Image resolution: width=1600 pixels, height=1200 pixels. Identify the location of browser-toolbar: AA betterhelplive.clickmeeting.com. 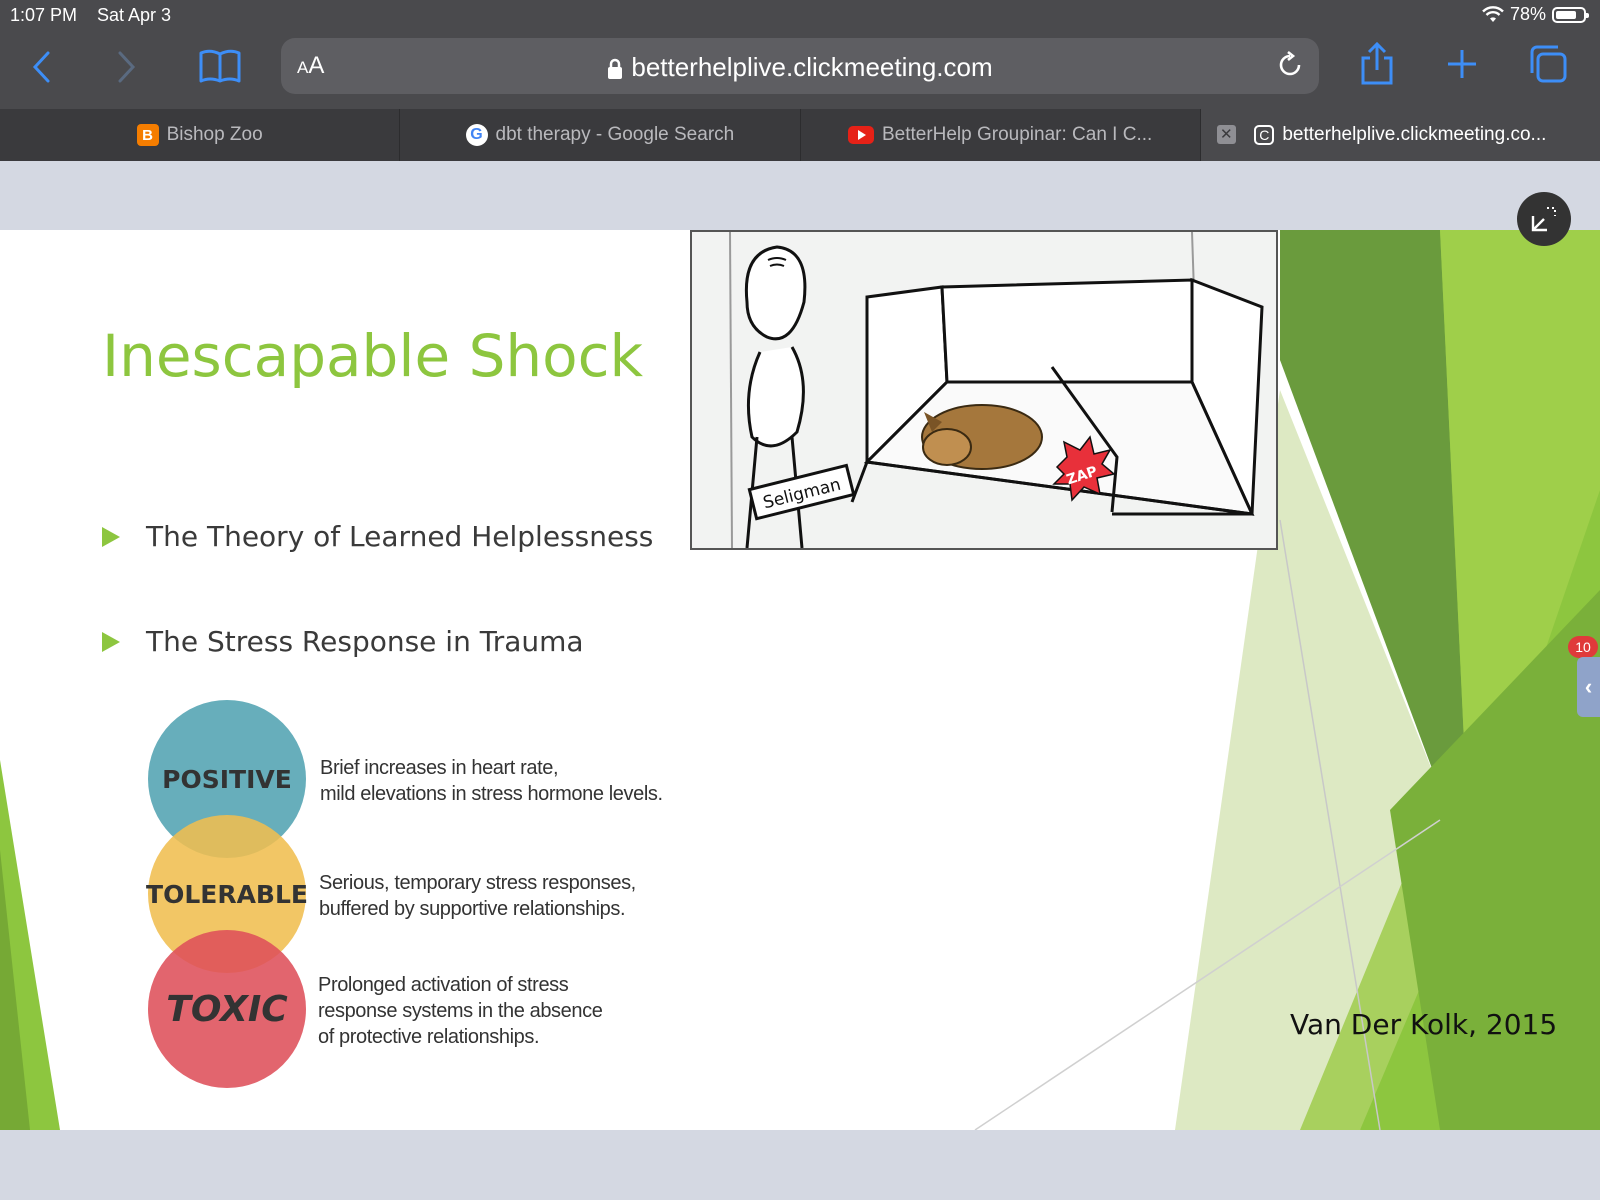
(800, 70).